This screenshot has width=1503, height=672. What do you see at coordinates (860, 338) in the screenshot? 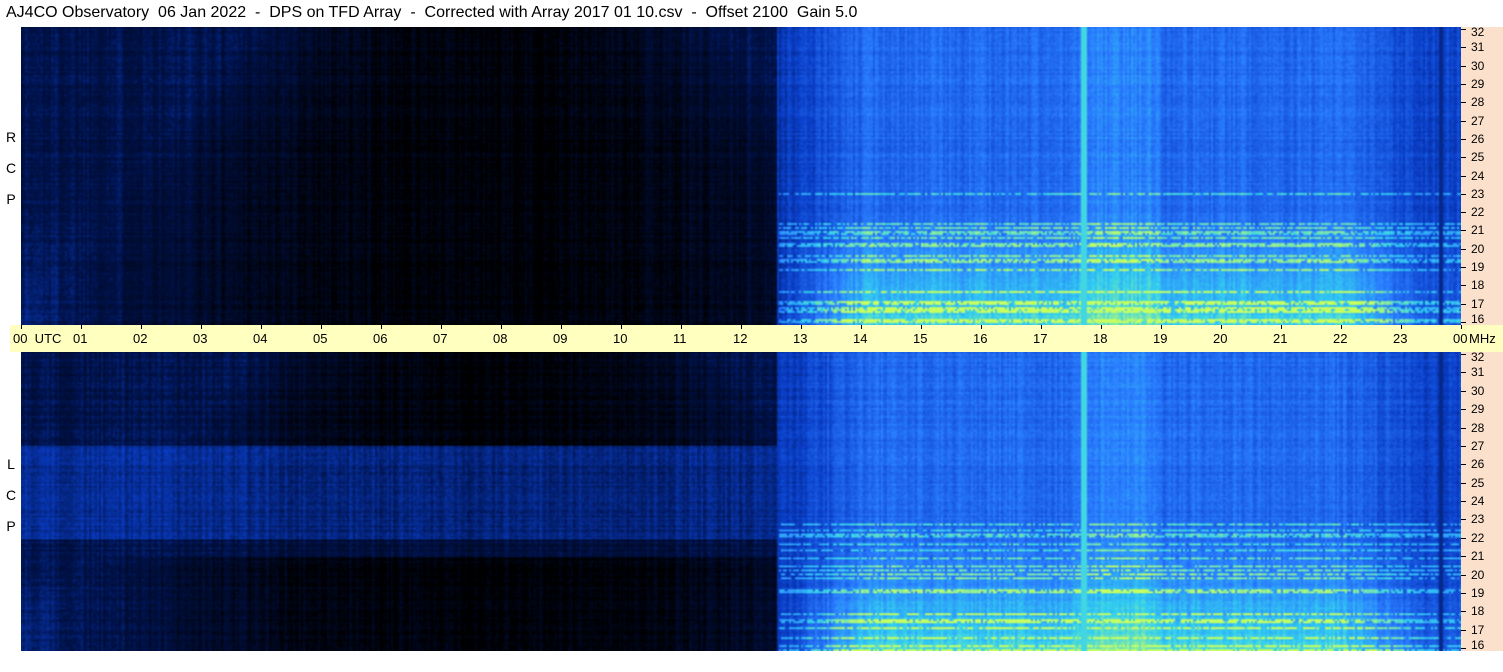
I see `time-tick-label: 14` at bounding box center [860, 338].